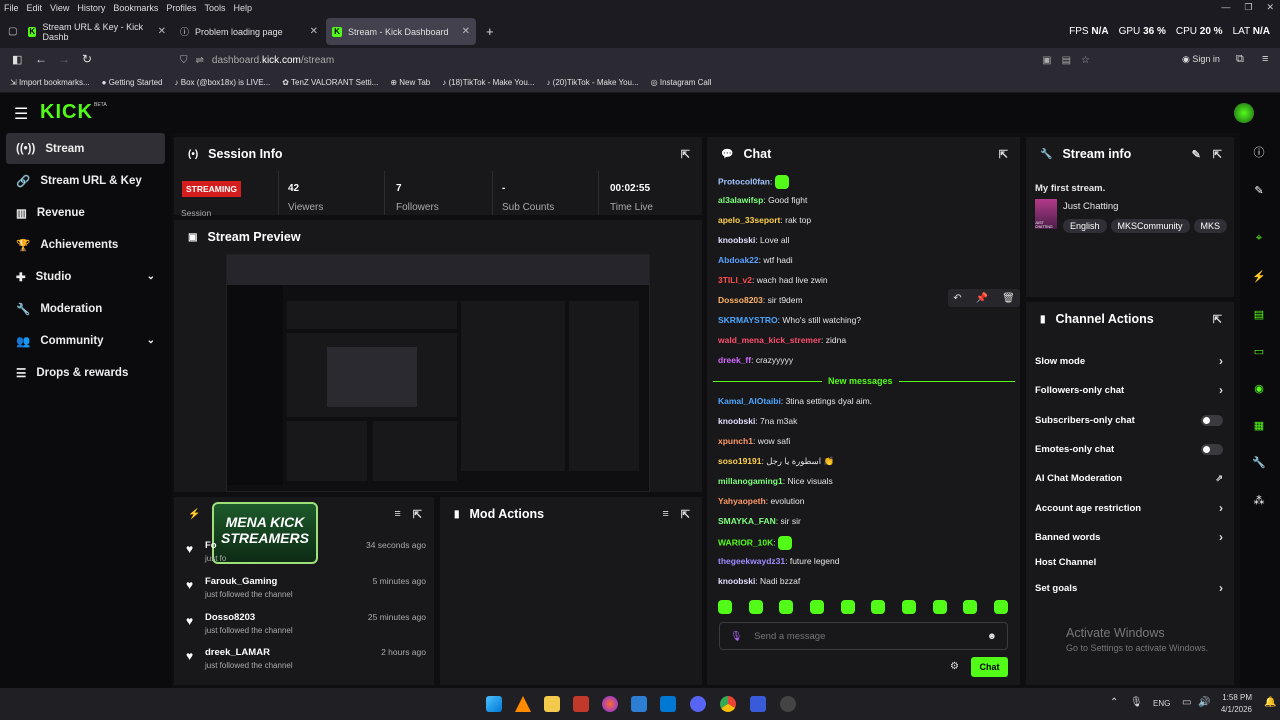 The width and height of the screenshot is (1280, 720). What do you see at coordinates (698, 704) in the screenshot?
I see `discord-icon` at bounding box center [698, 704].